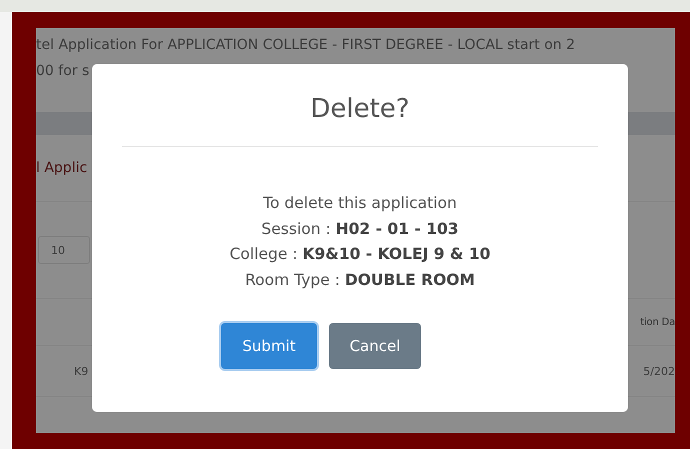 The height and width of the screenshot is (449, 690). I want to click on dialog-title: Delete?, so click(360, 109).